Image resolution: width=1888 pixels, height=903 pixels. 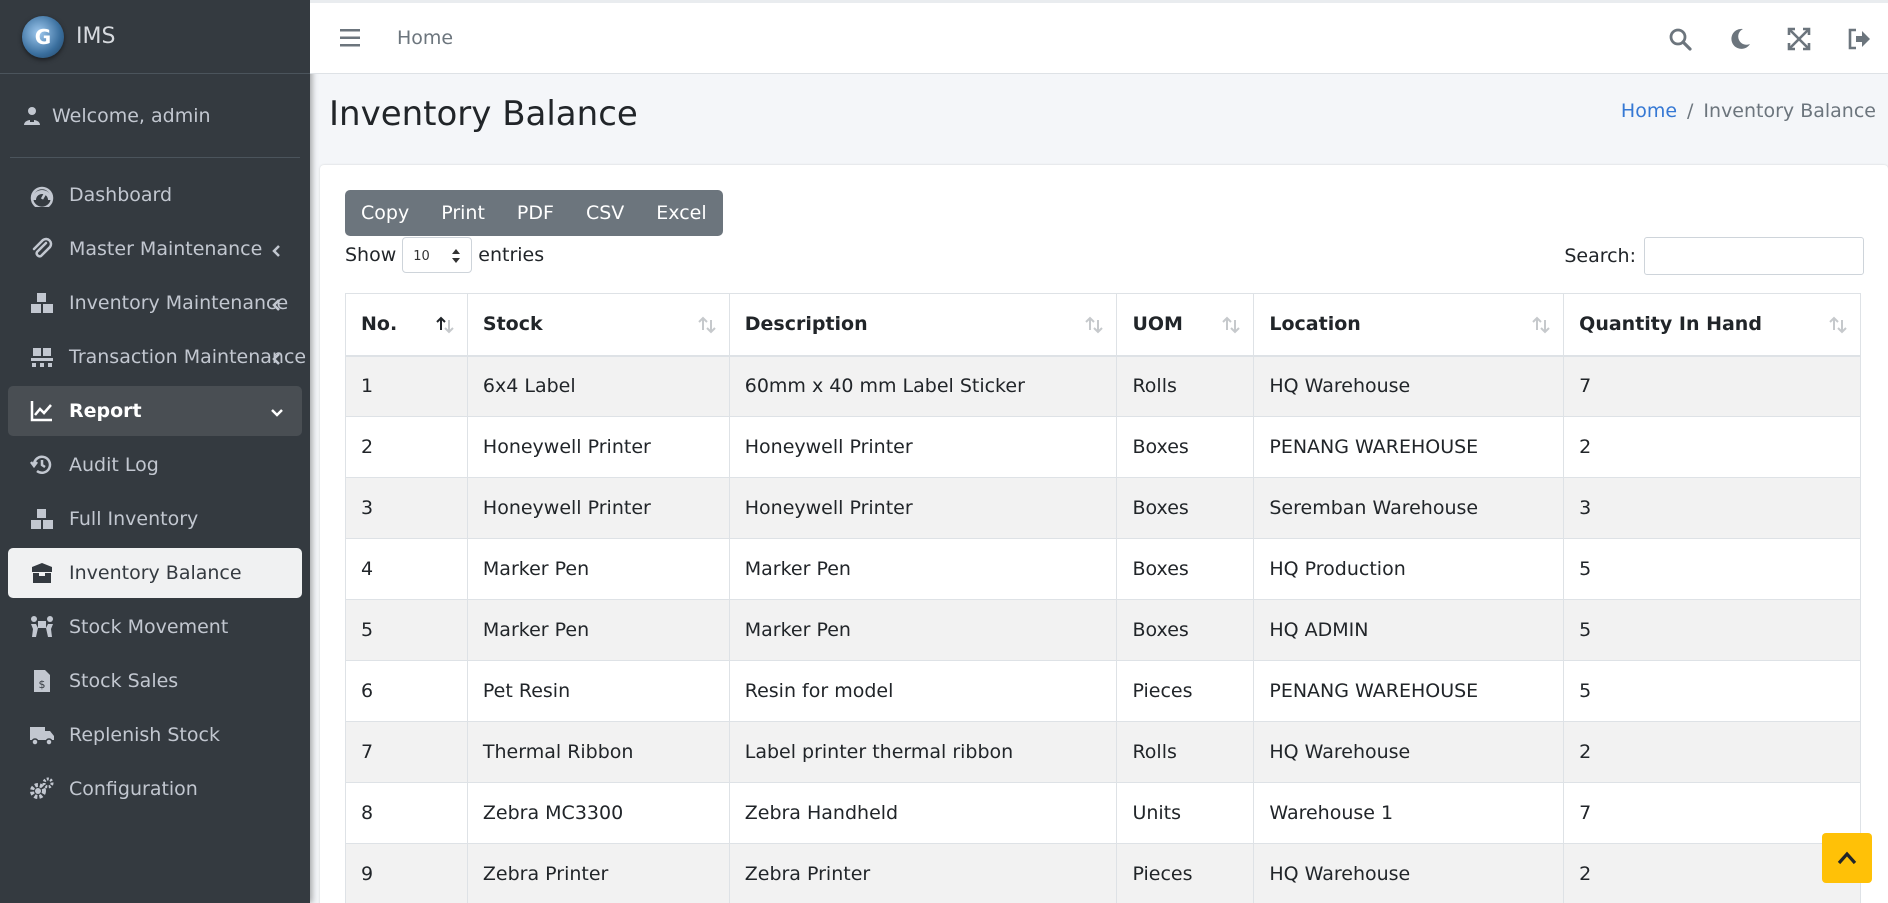 I want to click on breadcrumb: Home / Inventory Balance, so click(x=1748, y=111).